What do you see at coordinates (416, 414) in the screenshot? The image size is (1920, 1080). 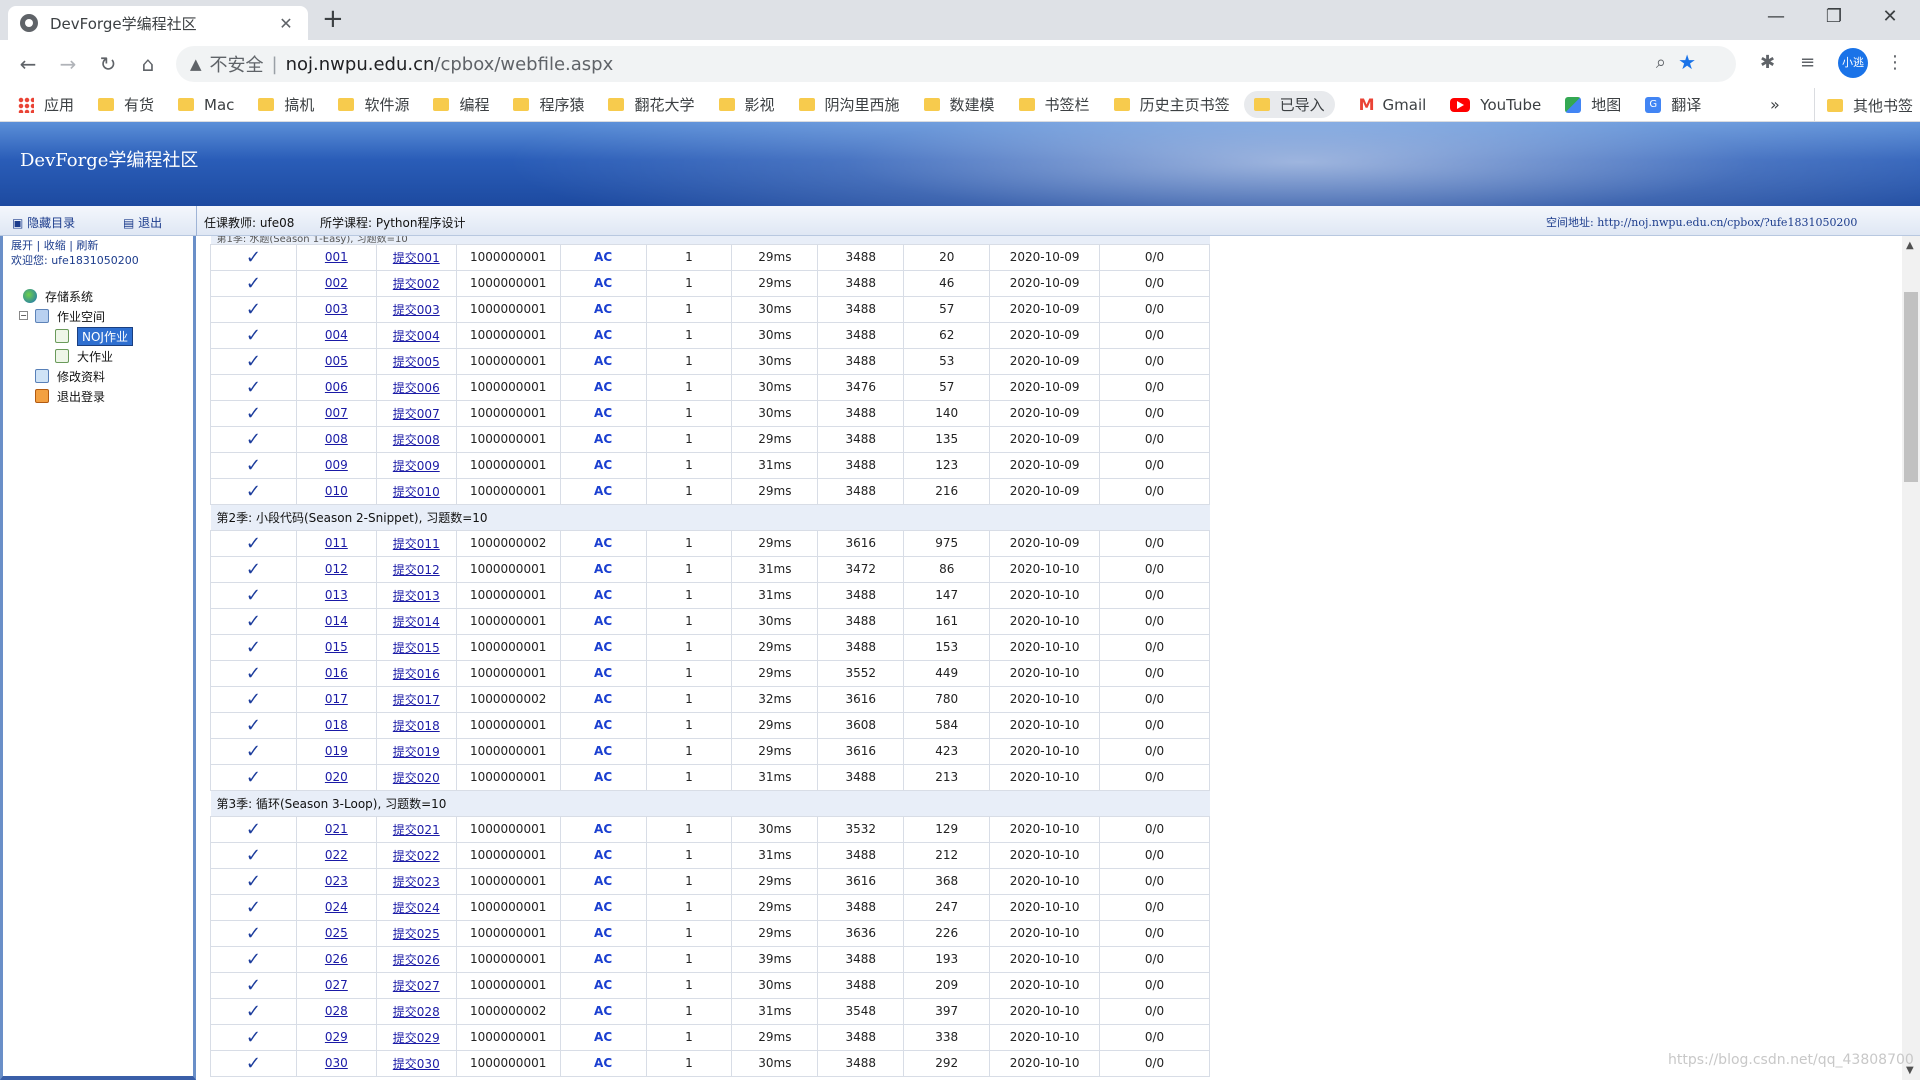 I see `submit-link: 提交007` at bounding box center [416, 414].